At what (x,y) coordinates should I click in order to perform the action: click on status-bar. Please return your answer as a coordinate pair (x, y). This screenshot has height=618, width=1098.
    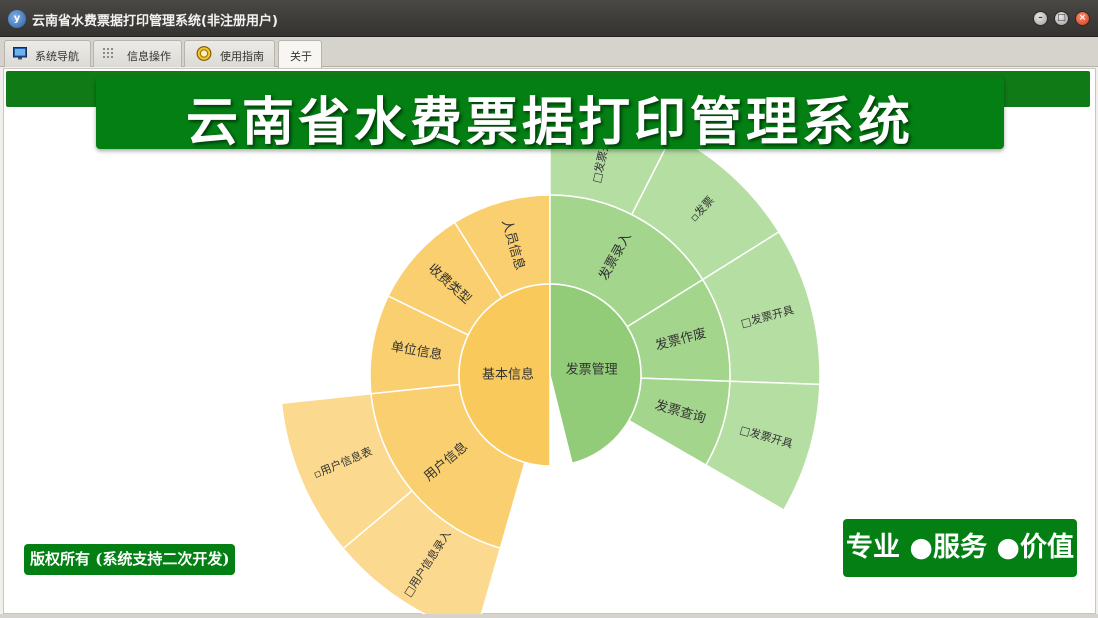
    Looking at the image, I should click on (549, 616).